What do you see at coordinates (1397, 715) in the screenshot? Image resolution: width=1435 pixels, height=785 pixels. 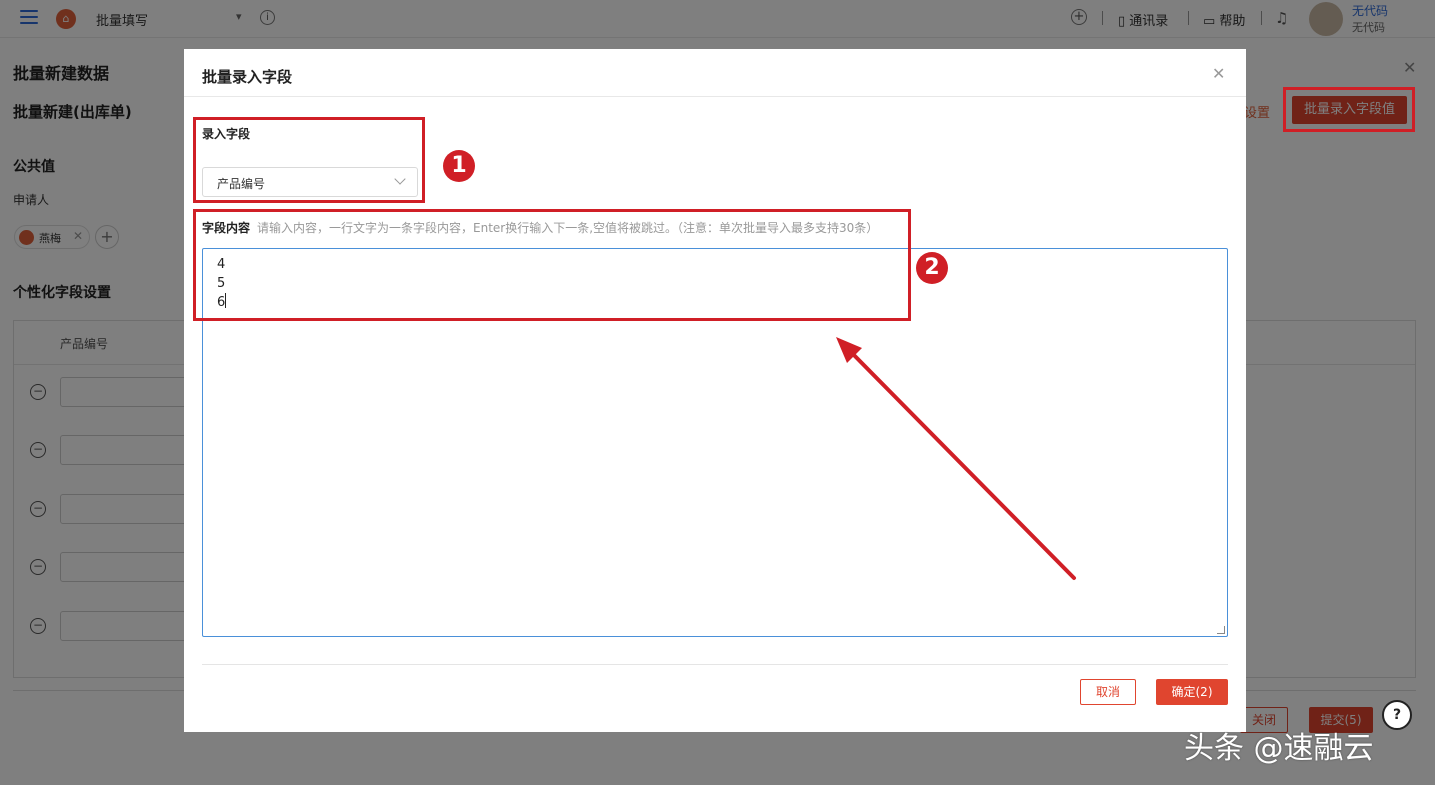 I see `help-icon: ?` at bounding box center [1397, 715].